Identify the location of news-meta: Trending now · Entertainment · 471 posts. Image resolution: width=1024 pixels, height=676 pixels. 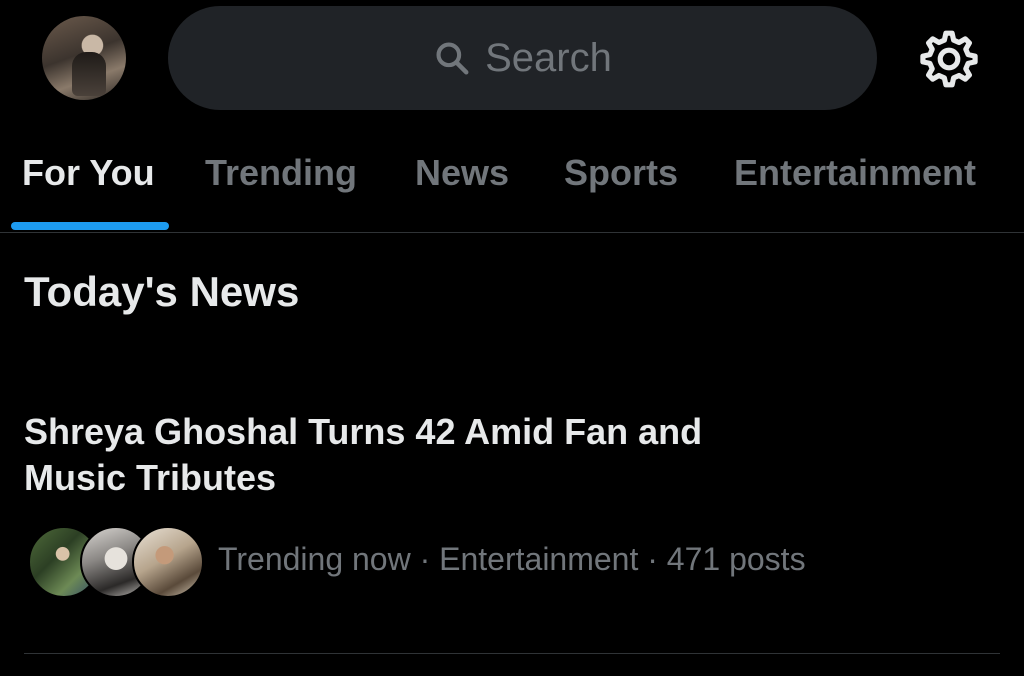
(512, 559).